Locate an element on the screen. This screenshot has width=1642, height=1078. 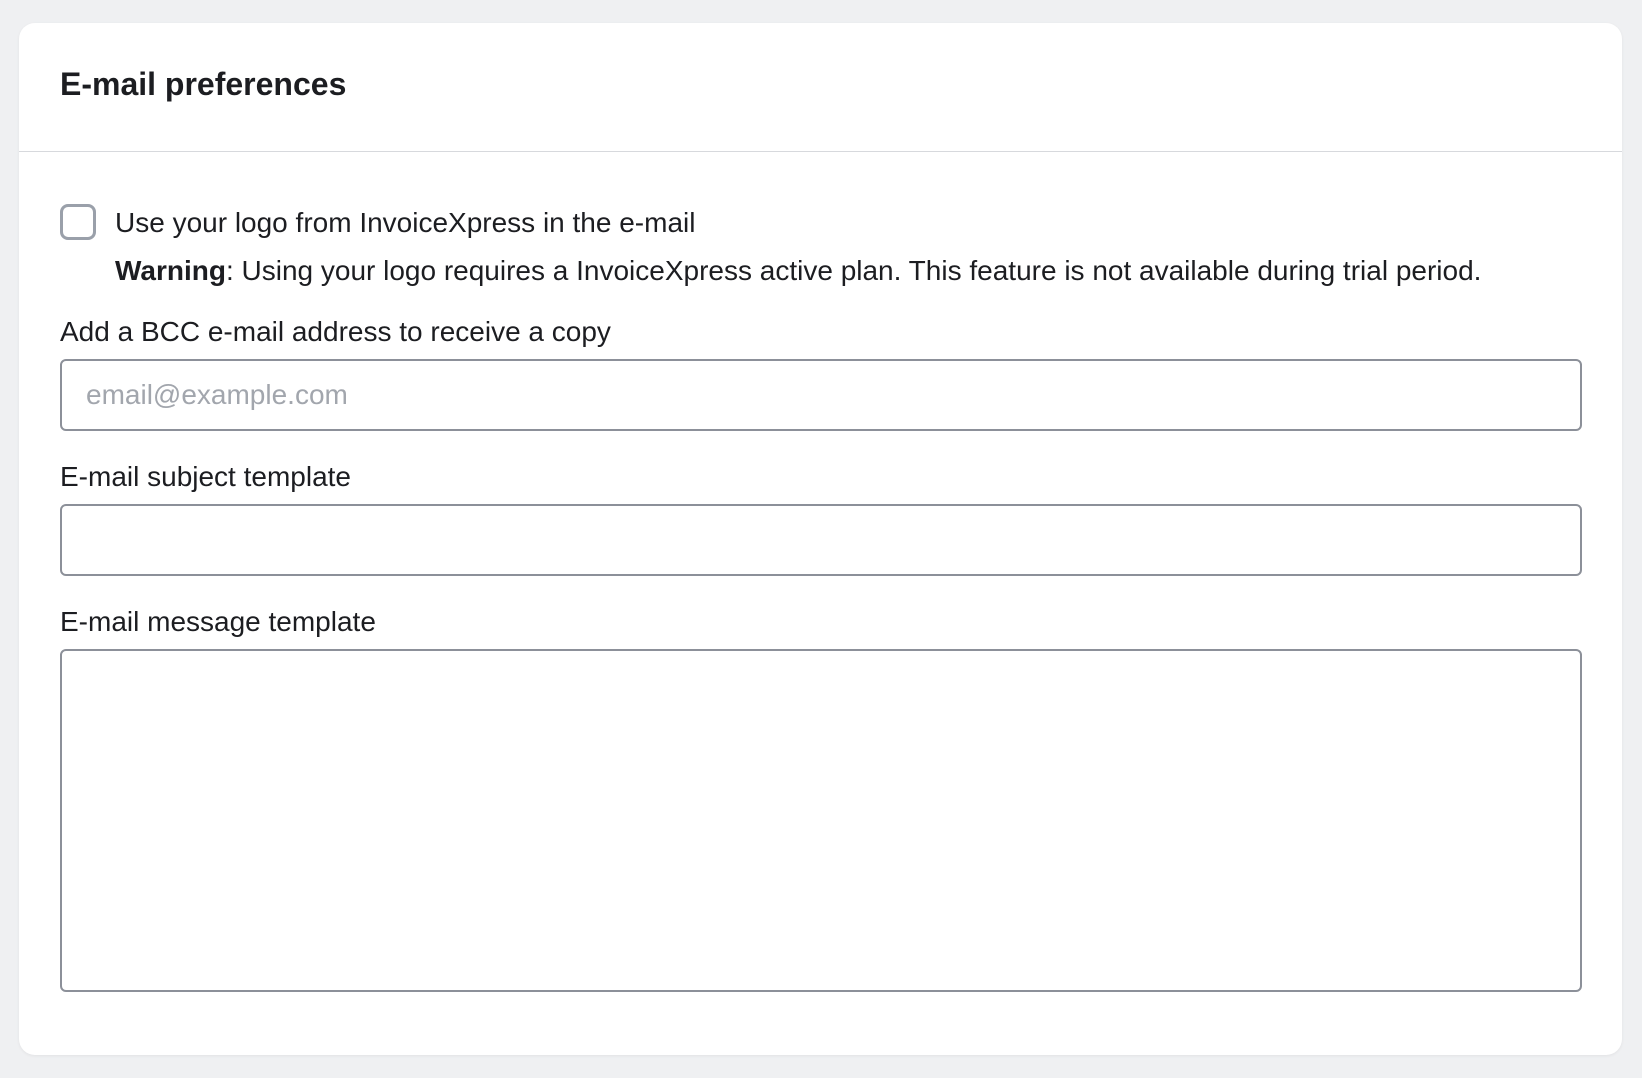
warning-strong: Warning is located at coordinates (170, 270).